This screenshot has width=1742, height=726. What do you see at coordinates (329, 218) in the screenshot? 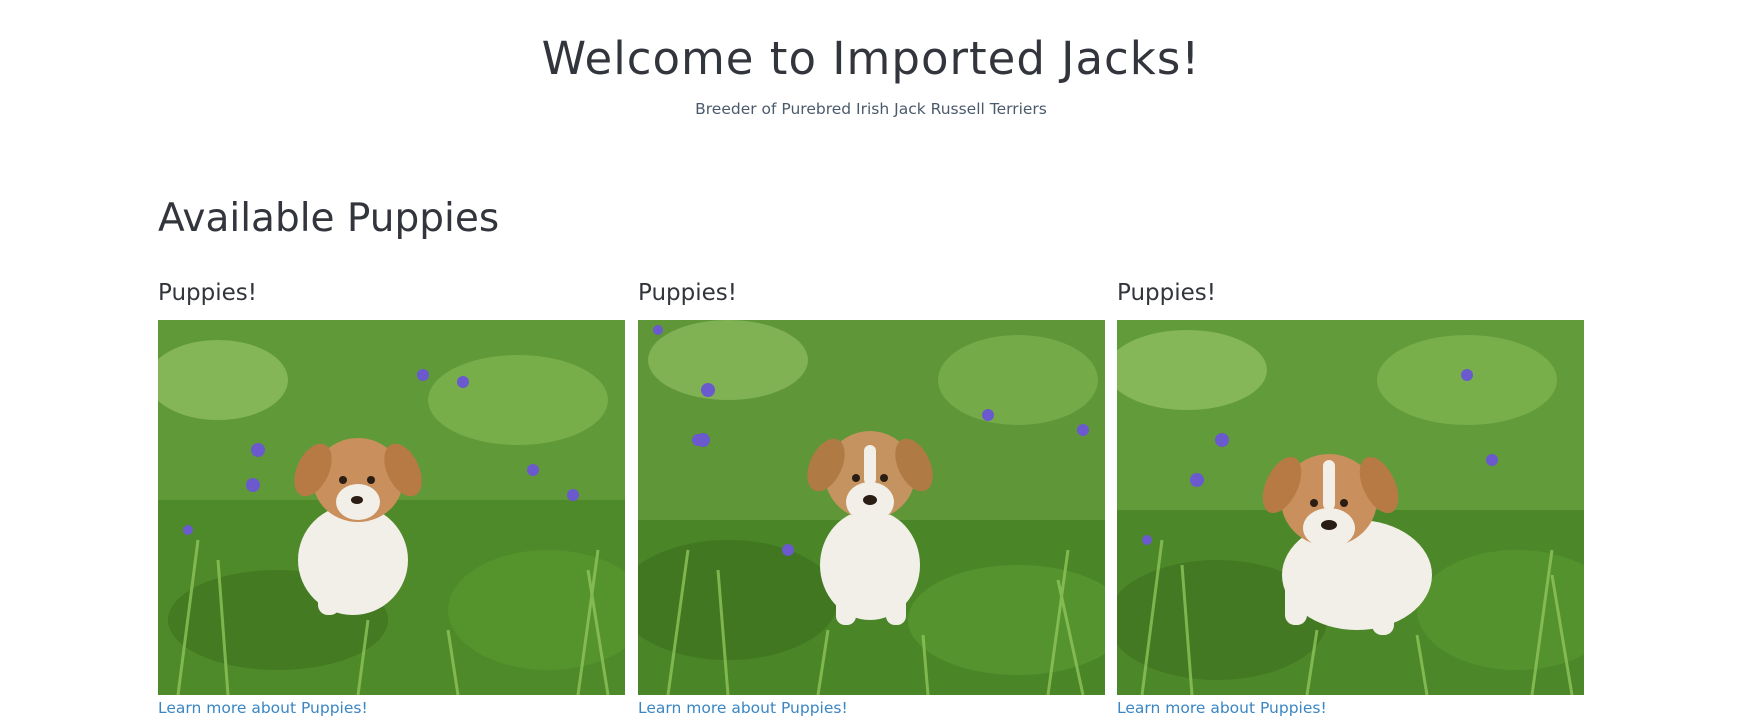
I see `section-title-available-puppies: Available Puppies` at bounding box center [329, 218].